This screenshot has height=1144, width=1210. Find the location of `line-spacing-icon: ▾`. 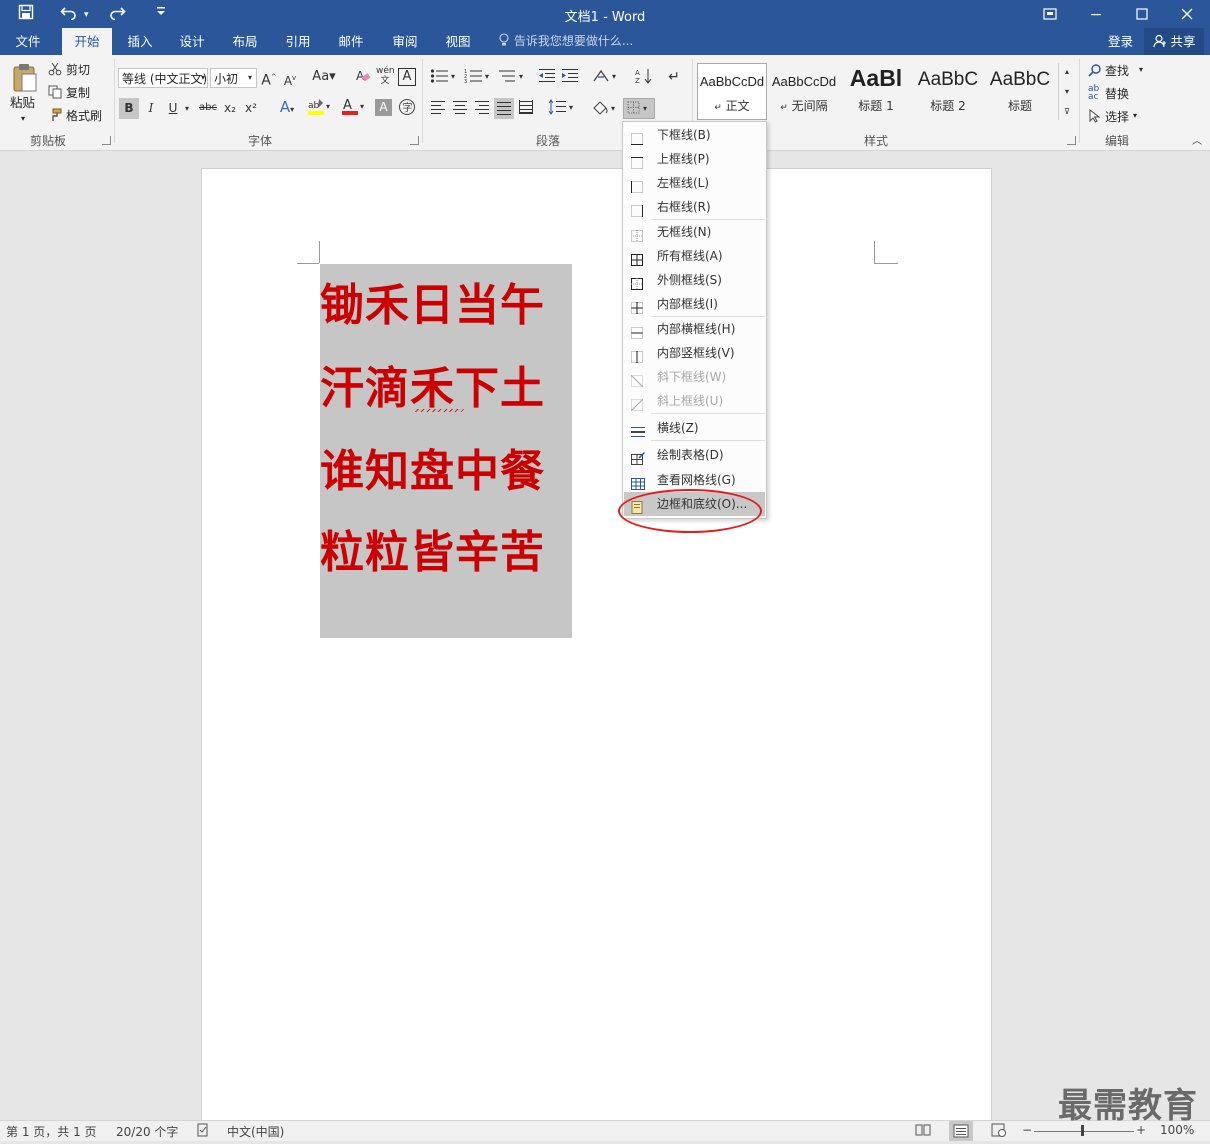

line-spacing-icon: ▾ is located at coordinates (562, 109).